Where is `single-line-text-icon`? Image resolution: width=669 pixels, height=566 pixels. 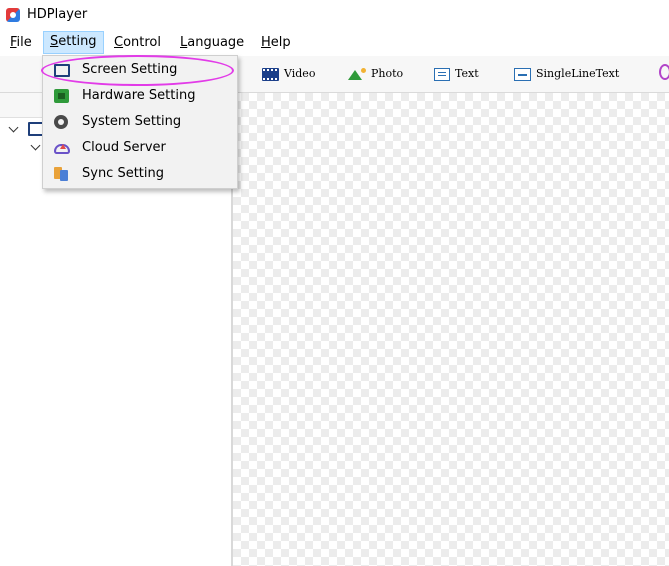 single-line-text-icon is located at coordinates (522, 74).